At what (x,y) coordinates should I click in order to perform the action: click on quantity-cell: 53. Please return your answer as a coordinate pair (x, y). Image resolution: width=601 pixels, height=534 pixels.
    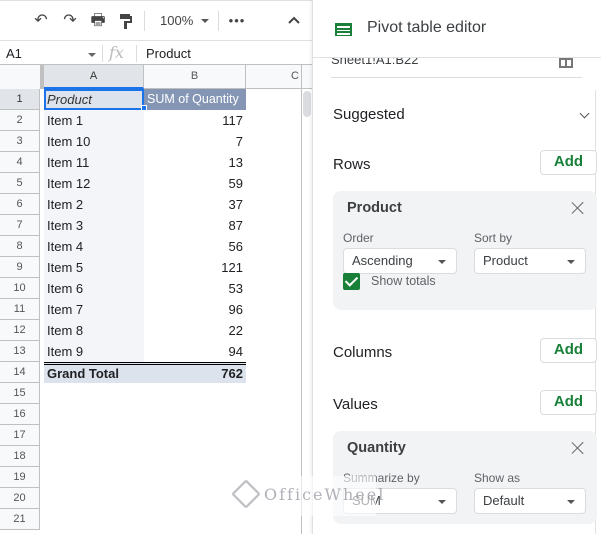
    Looking at the image, I should click on (195, 288).